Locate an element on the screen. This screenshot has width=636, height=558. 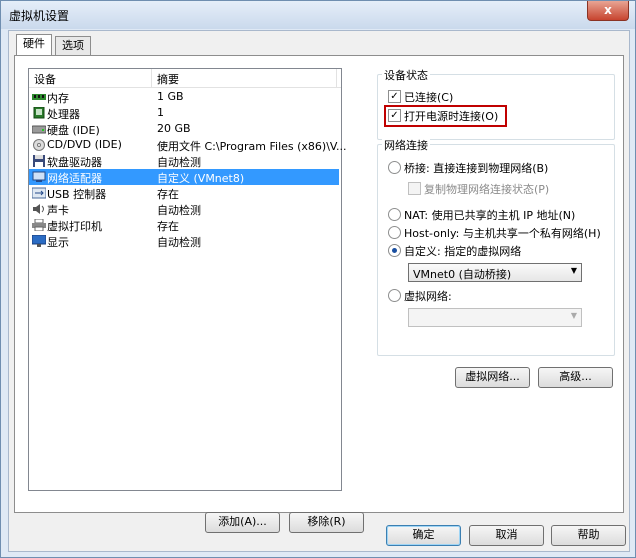
connected-label: 已连接(C) is located at coordinates (429, 97).